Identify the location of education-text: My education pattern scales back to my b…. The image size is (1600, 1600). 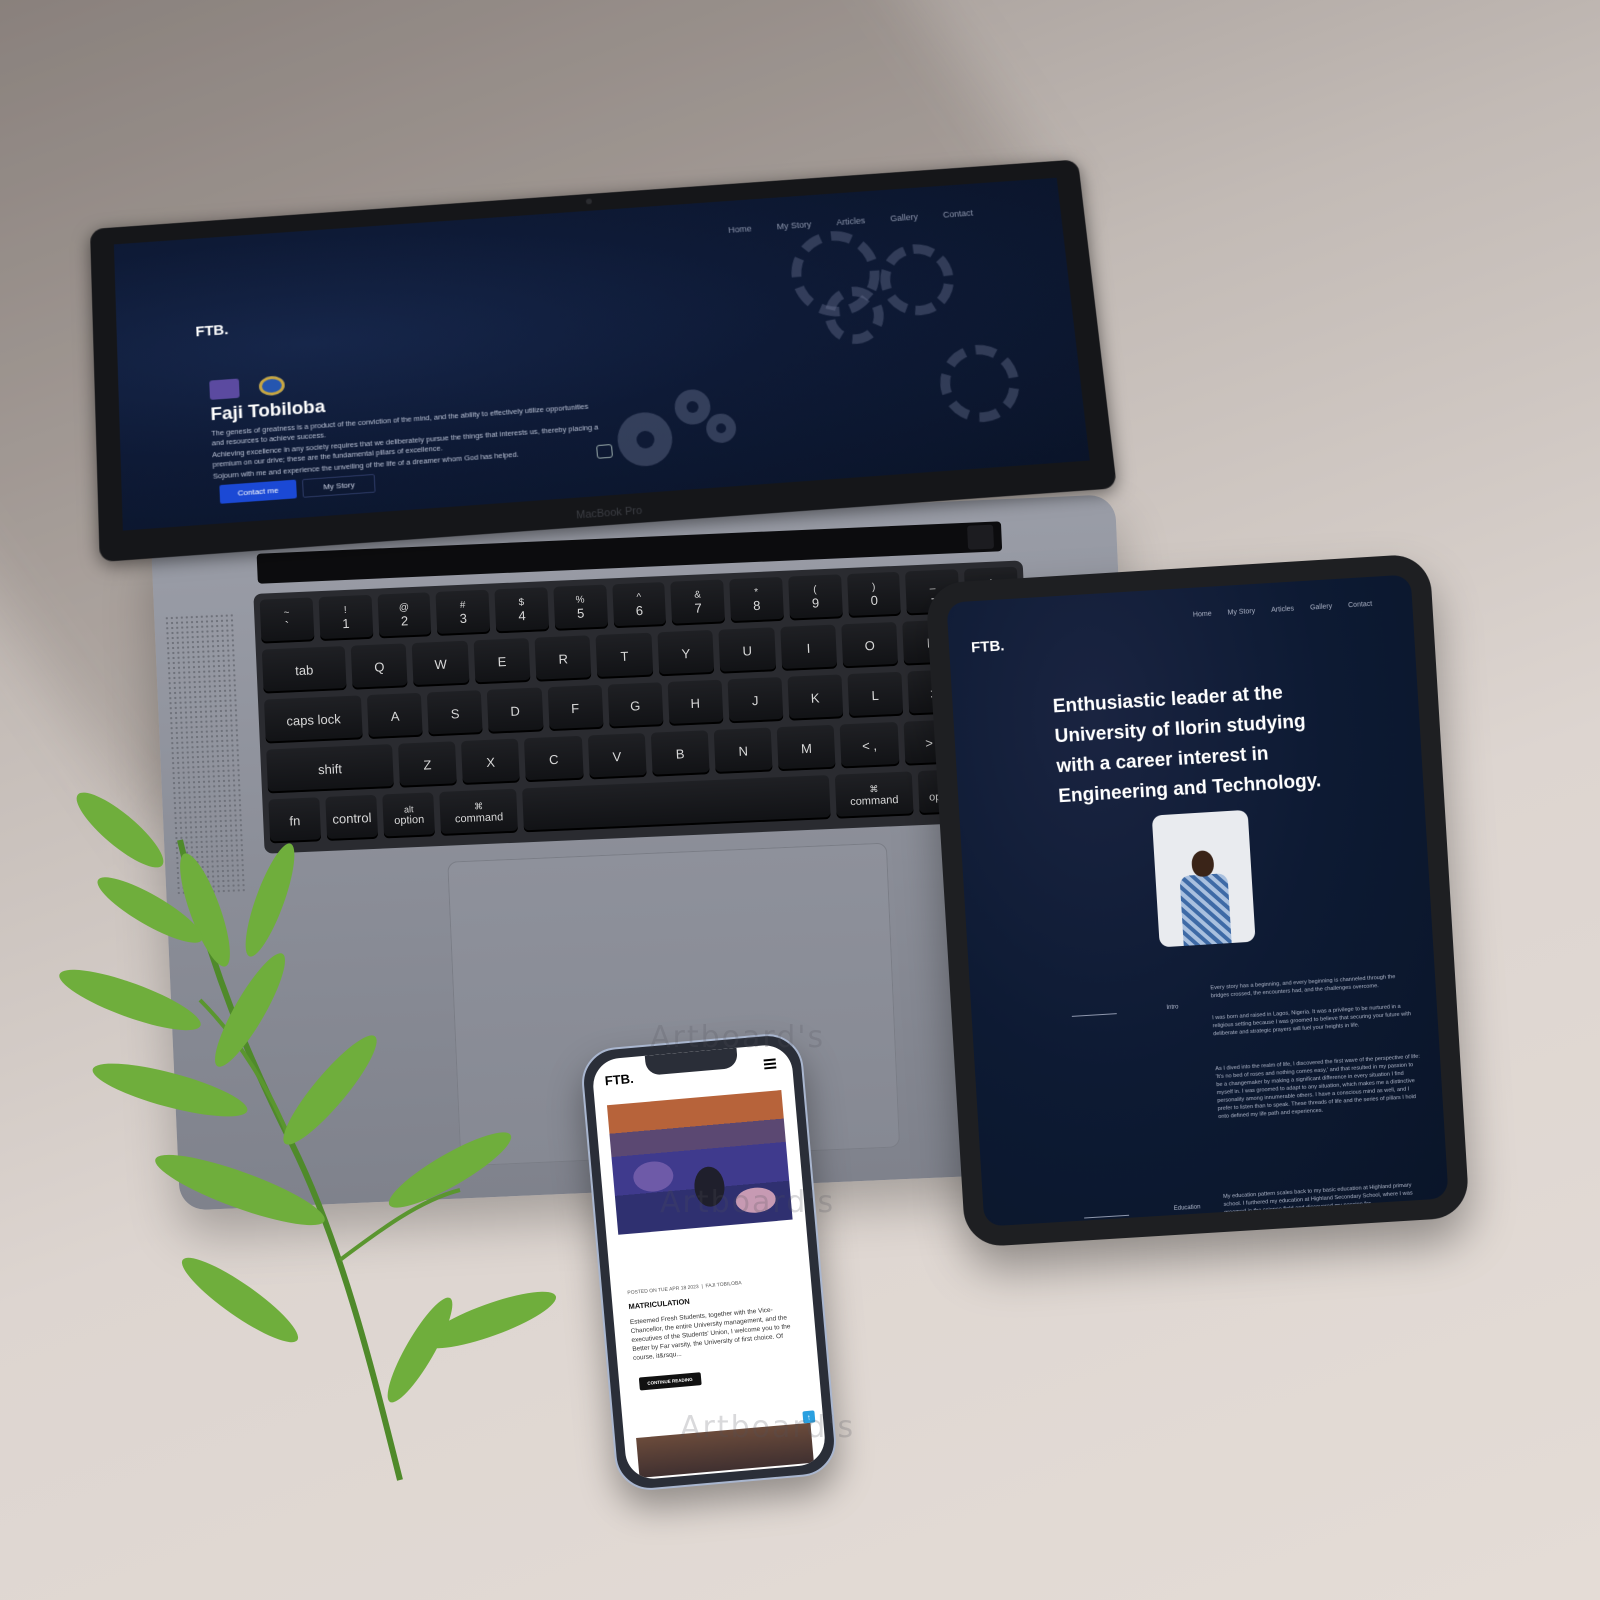
(1317, 1199).